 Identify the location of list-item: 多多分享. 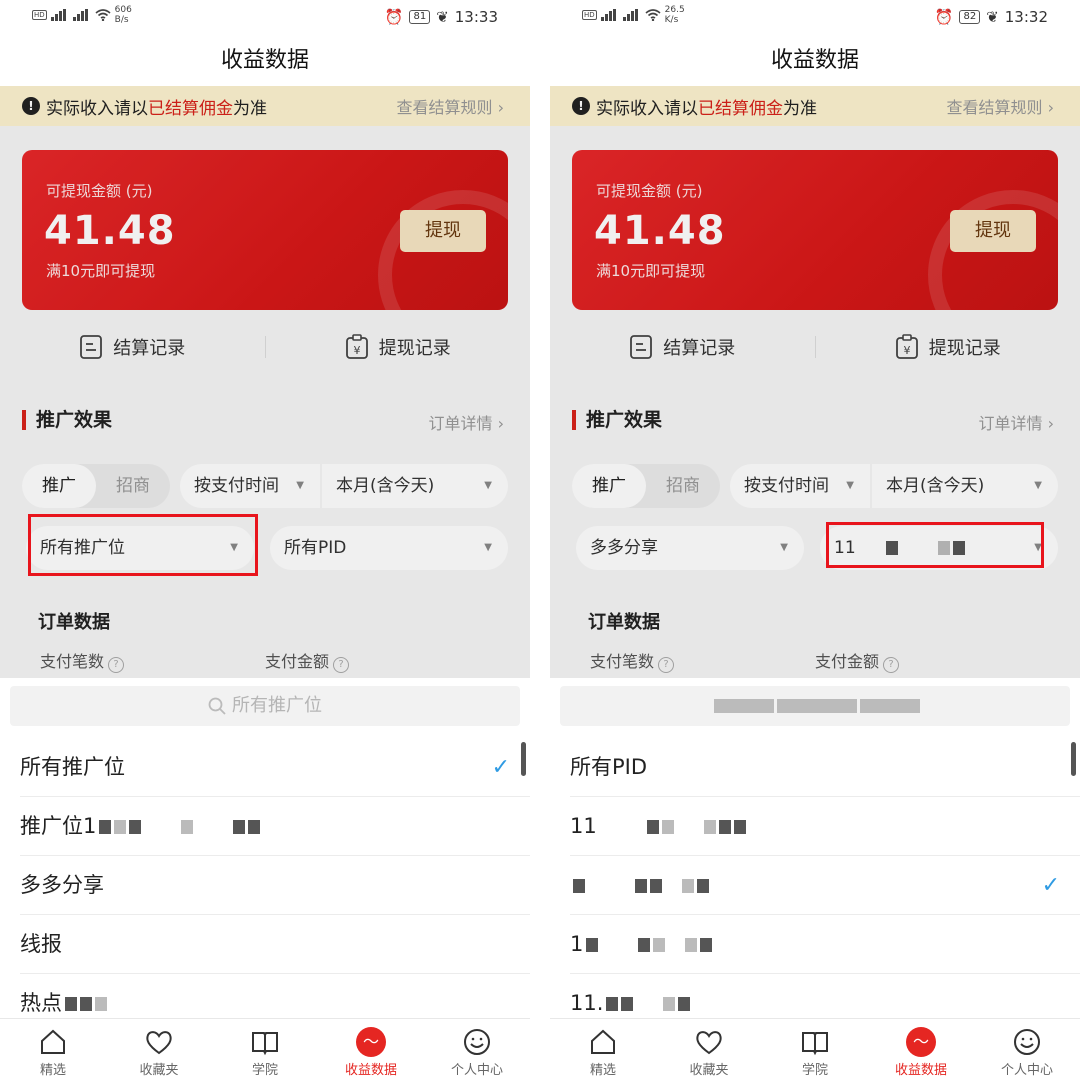
(275, 885).